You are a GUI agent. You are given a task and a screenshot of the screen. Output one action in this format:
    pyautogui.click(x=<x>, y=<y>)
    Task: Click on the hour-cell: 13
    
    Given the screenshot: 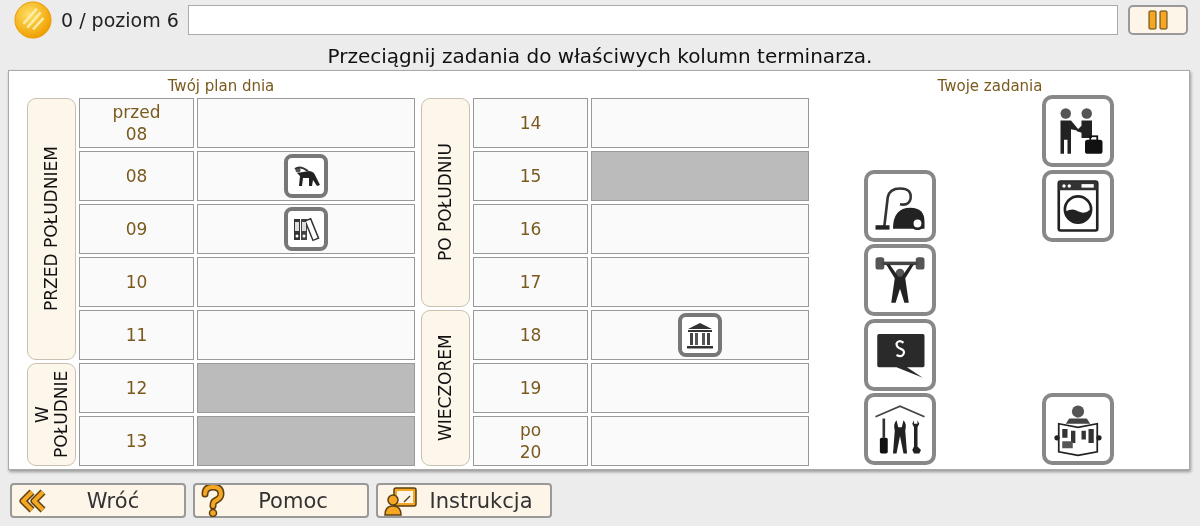 What is the action you would take?
    pyautogui.click(x=136, y=441)
    